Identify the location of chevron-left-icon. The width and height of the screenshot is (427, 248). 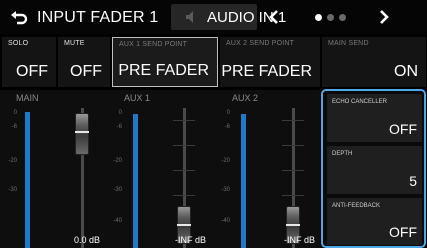
(273, 17).